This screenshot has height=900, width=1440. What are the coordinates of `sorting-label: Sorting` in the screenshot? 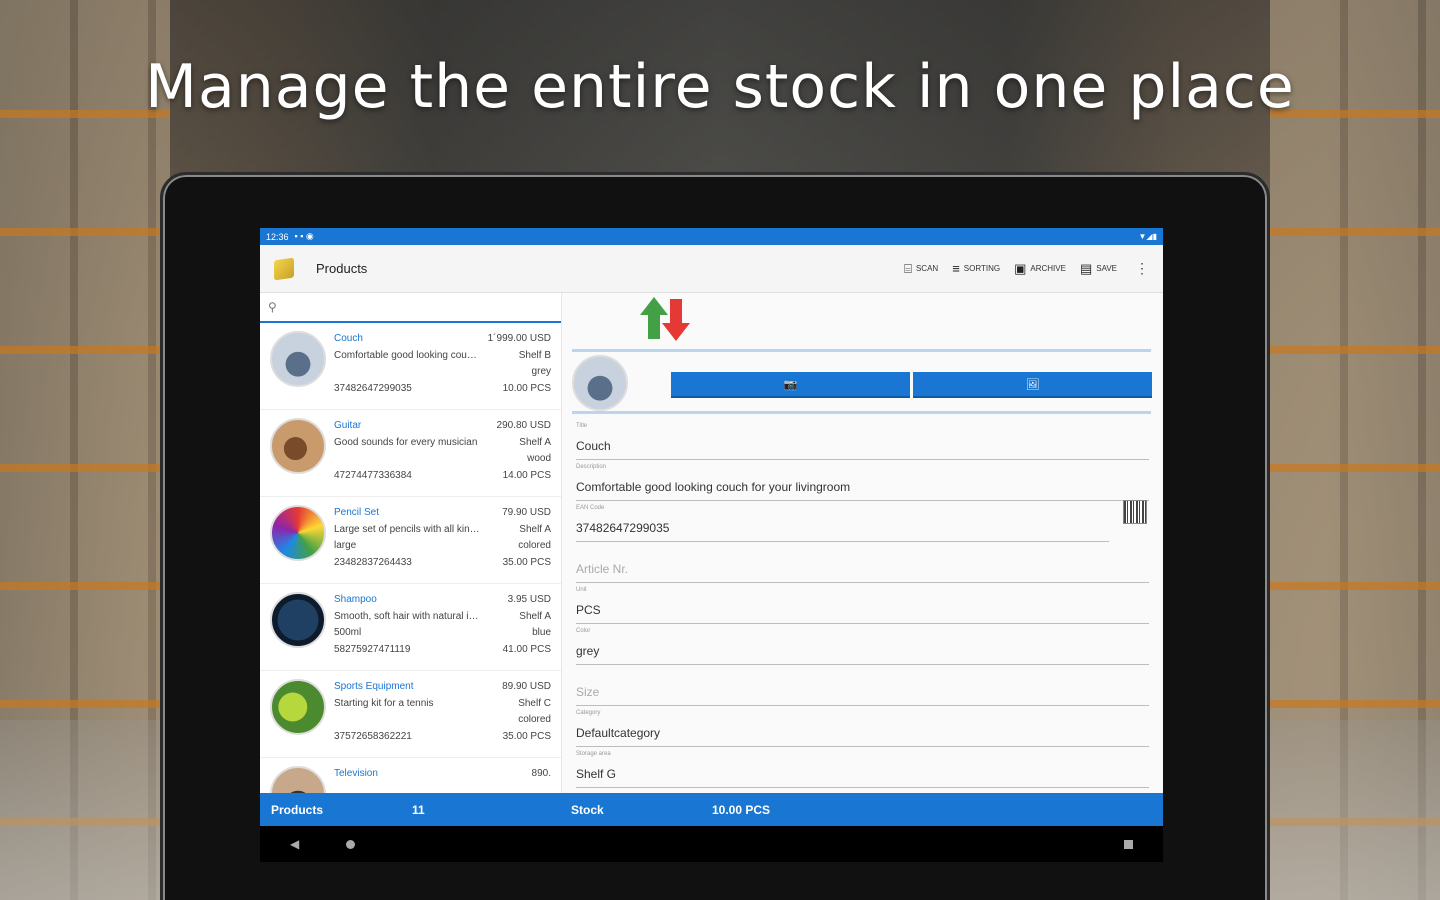 It's located at (982, 268).